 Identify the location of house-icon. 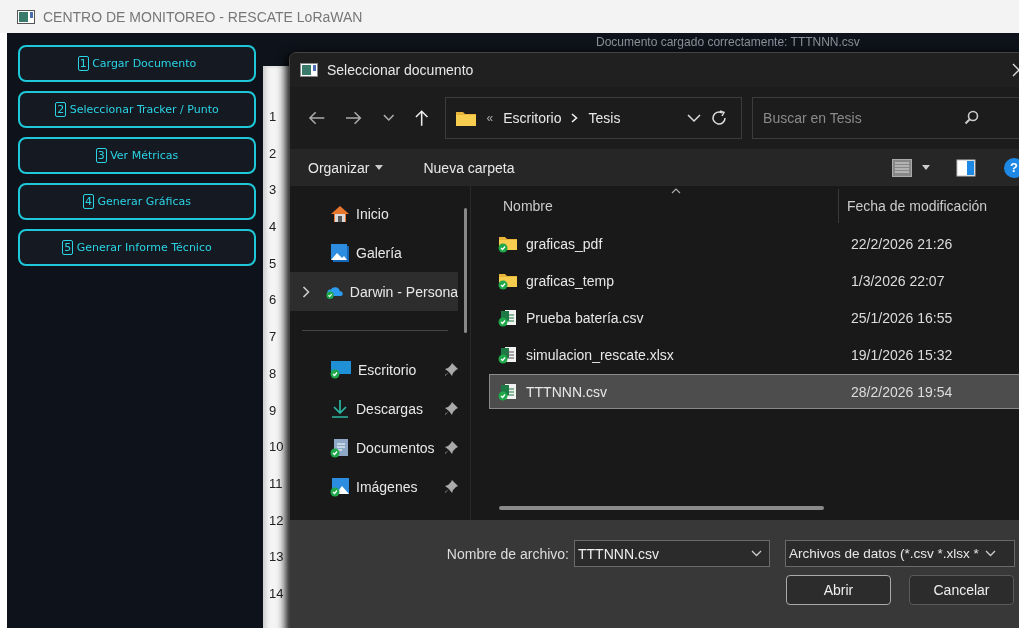
(340, 213).